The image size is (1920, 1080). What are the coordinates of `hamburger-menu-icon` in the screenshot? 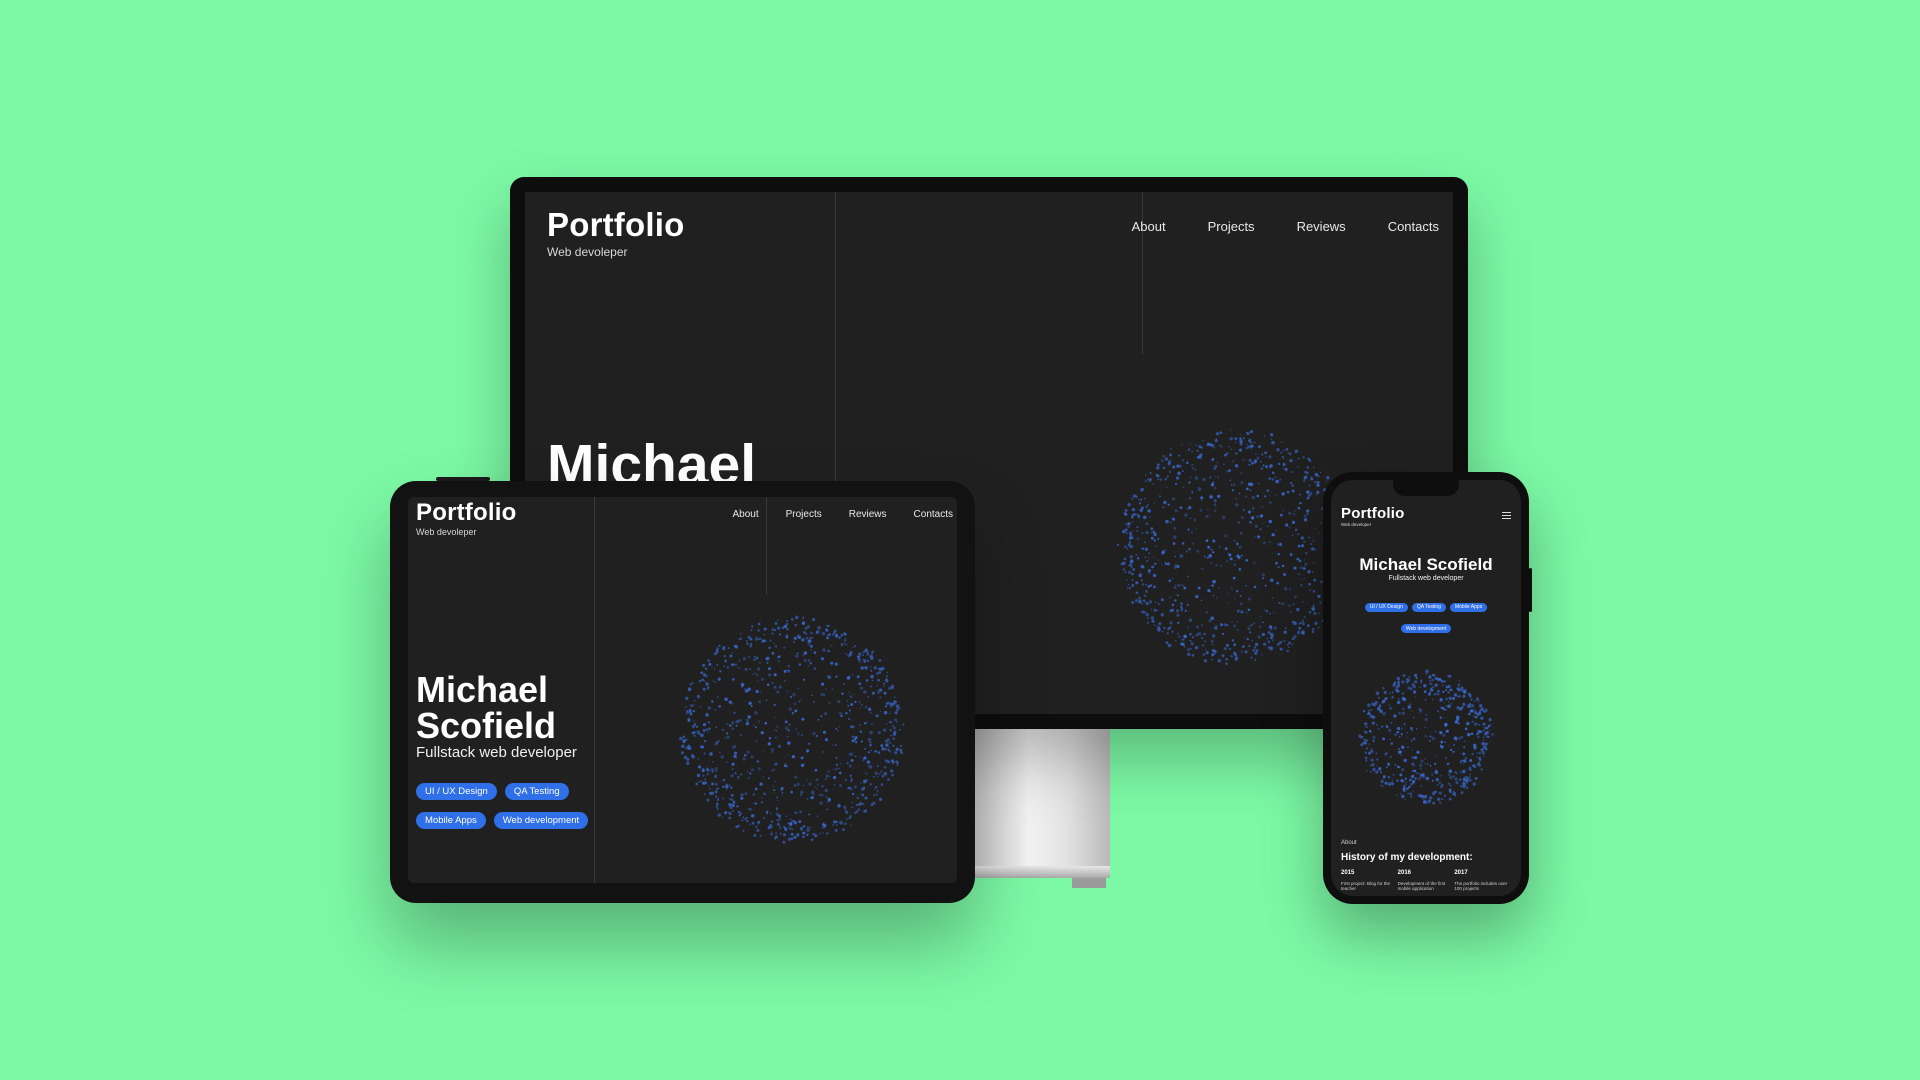 It's located at (1506, 516).